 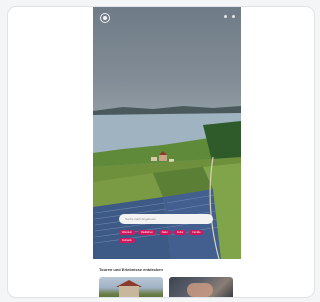 I want to click on experience-thumbnail, so click(x=201, y=287).